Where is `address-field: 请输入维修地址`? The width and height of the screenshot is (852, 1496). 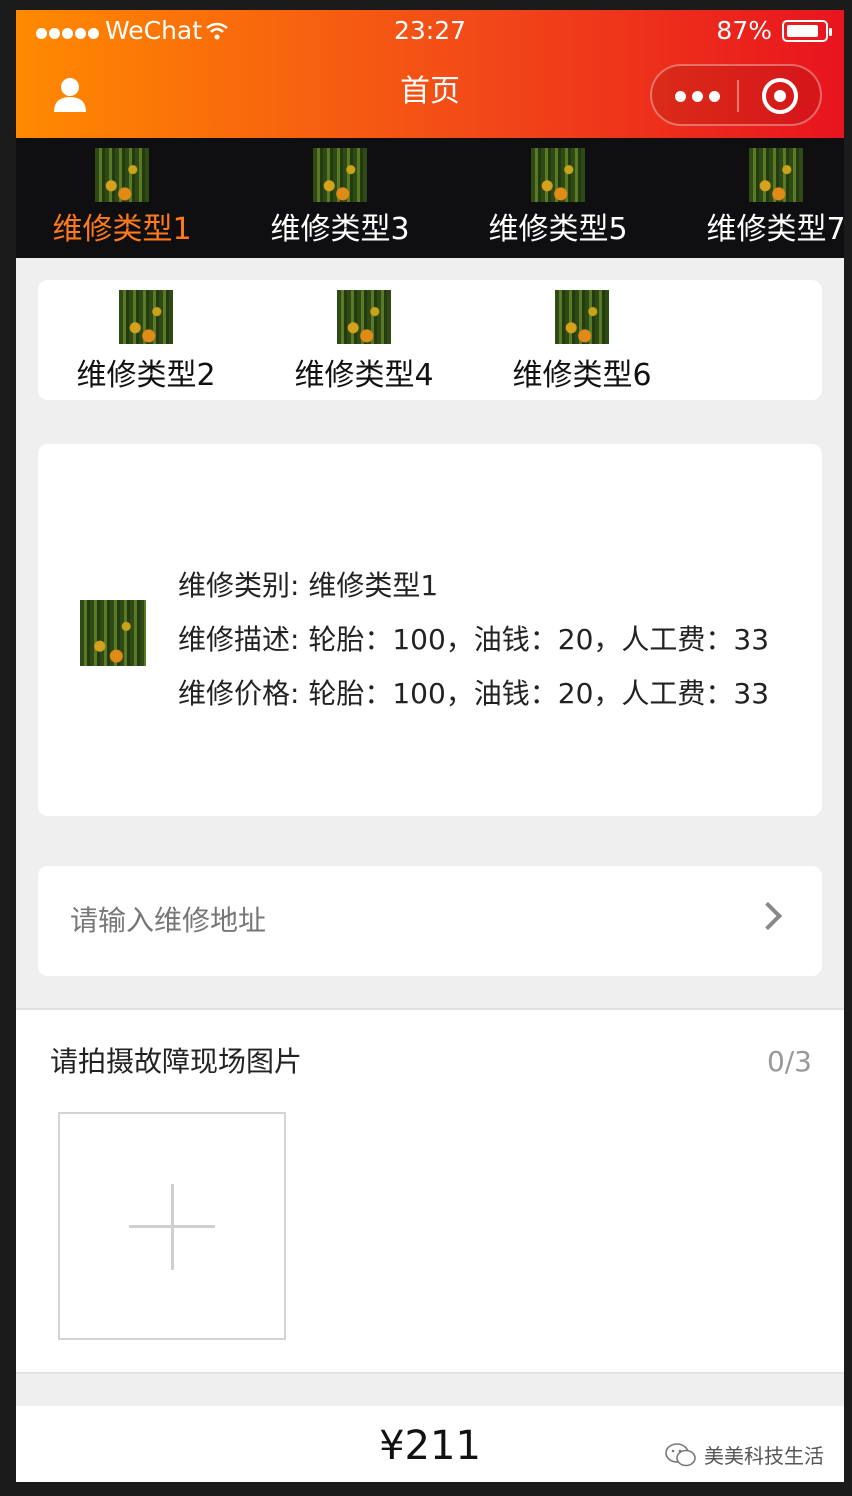 address-field: 请输入维修地址 is located at coordinates (430, 921).